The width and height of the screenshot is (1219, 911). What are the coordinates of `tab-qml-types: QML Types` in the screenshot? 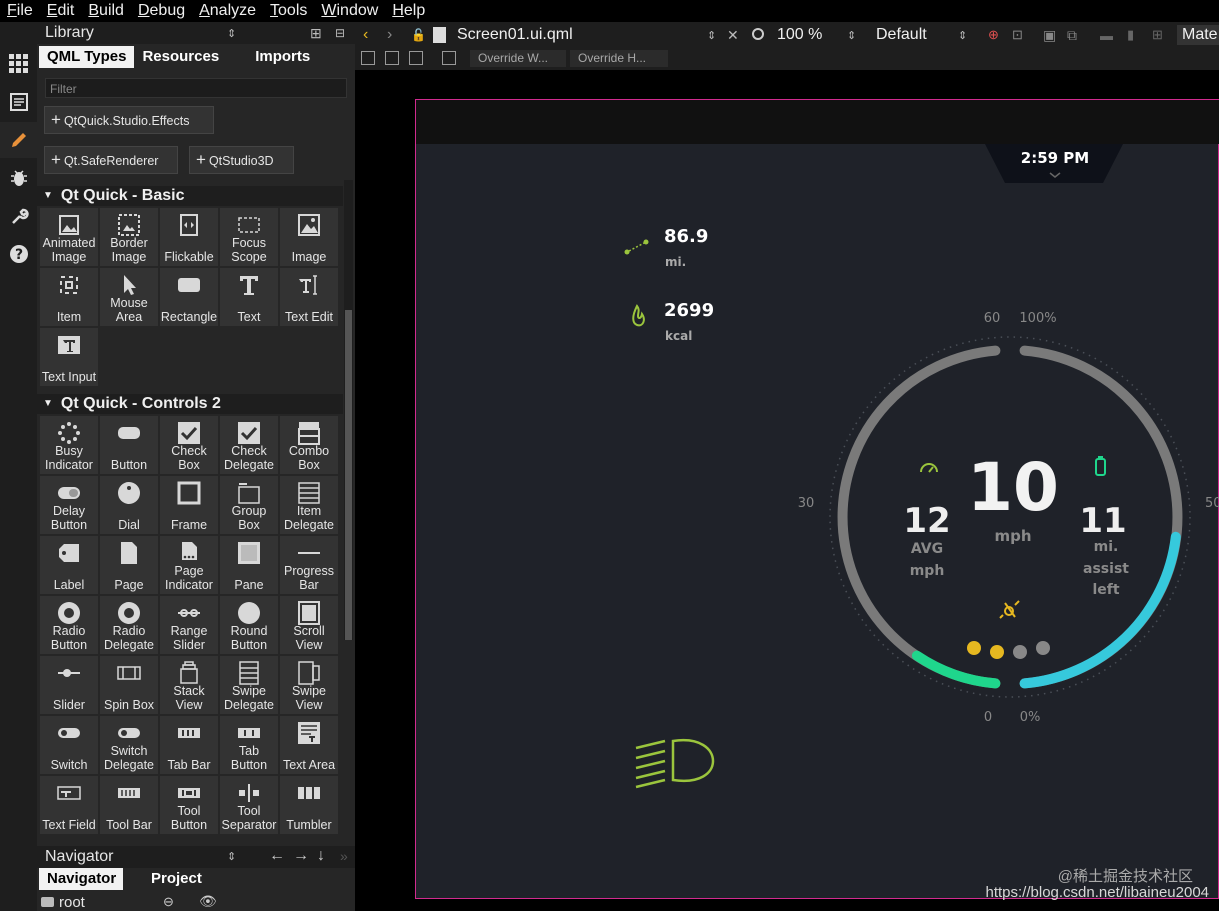 It's located at (87, 57).